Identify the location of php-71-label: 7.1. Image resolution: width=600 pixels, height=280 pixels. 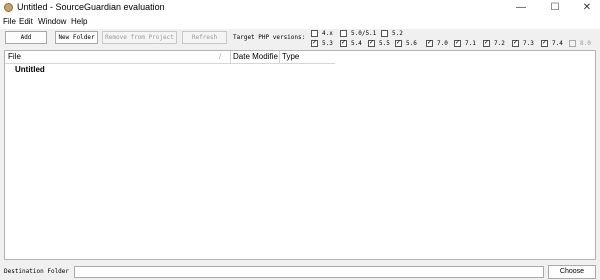
(470, 43).